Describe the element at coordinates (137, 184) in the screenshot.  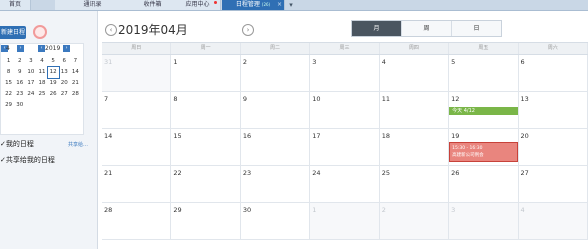
I see `day-cell: 21` at that location.